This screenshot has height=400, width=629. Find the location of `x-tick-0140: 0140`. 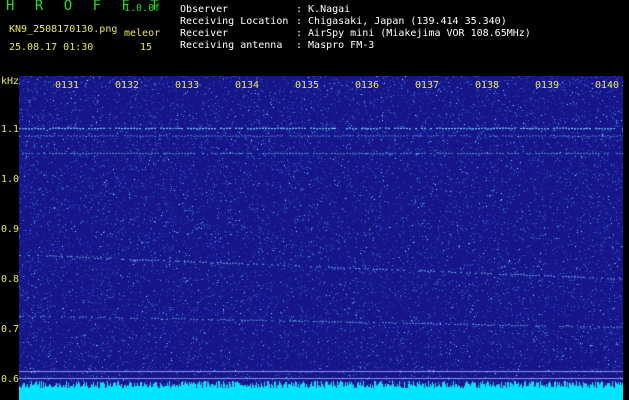

x-tick-0140: 0140 is located at coordinates (607, 85).